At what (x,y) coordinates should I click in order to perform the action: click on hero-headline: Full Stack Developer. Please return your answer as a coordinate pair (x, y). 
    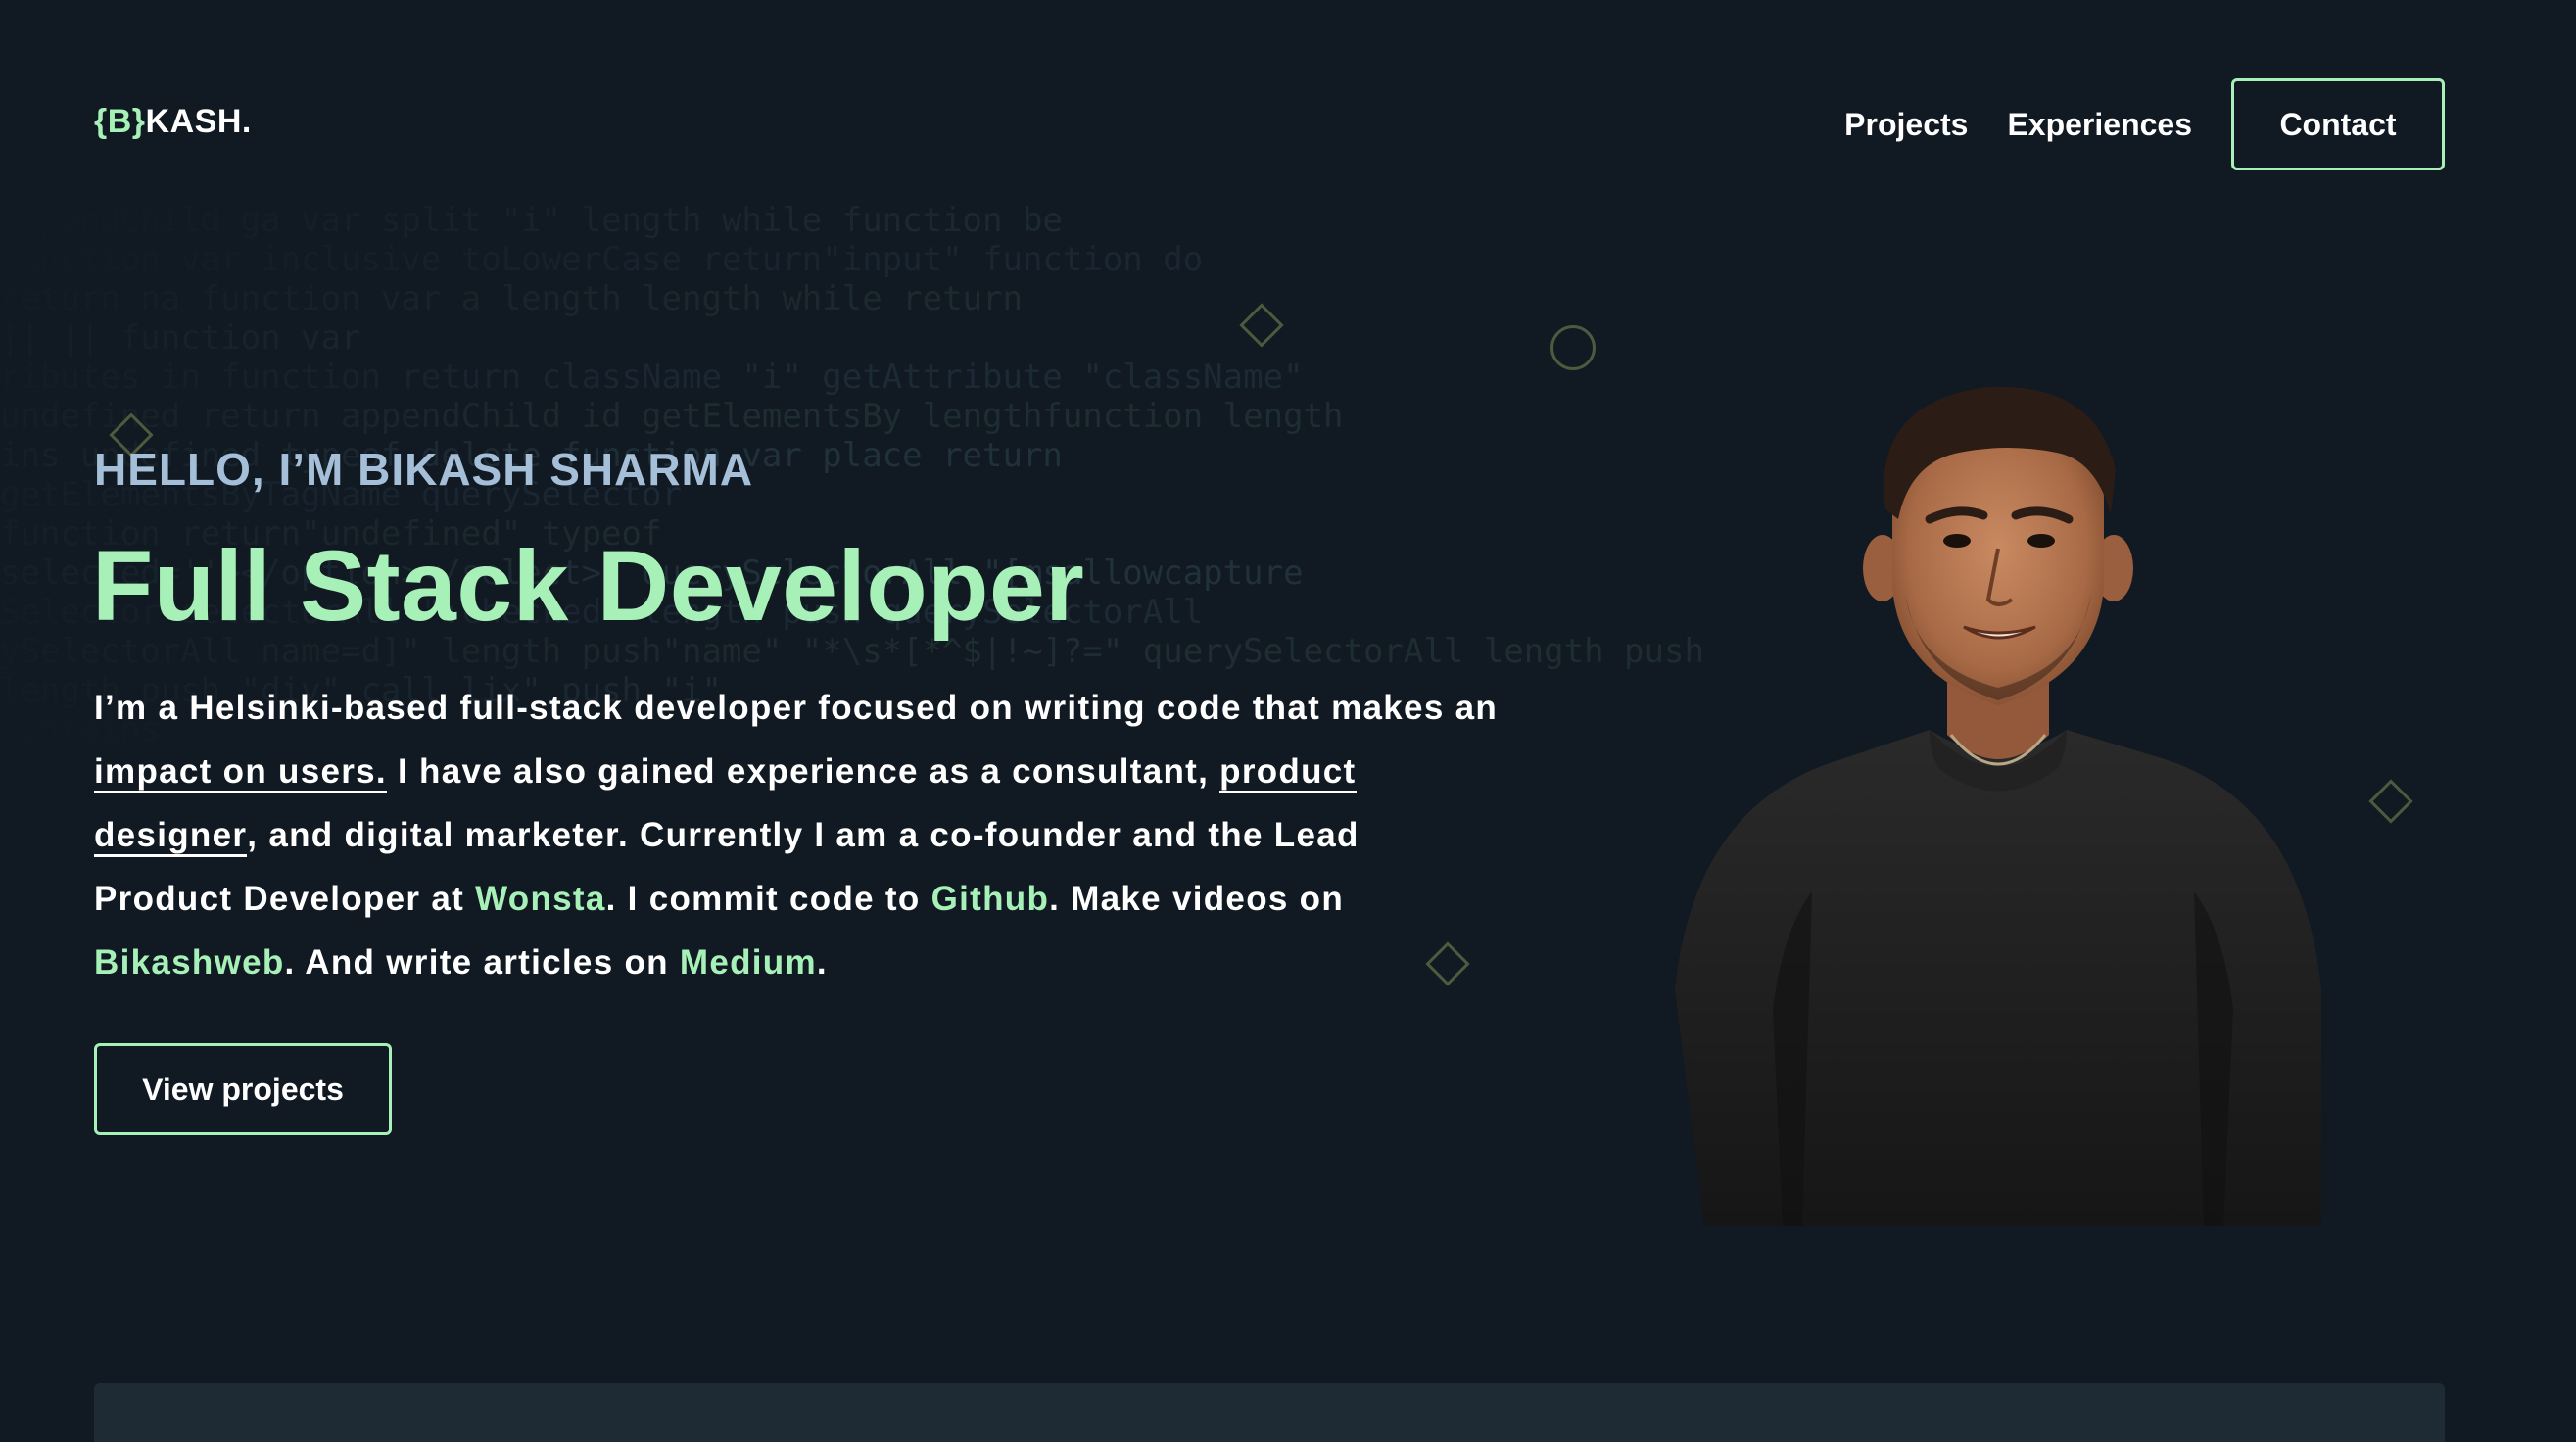
    Looking at the image, I should click on (588, 586).